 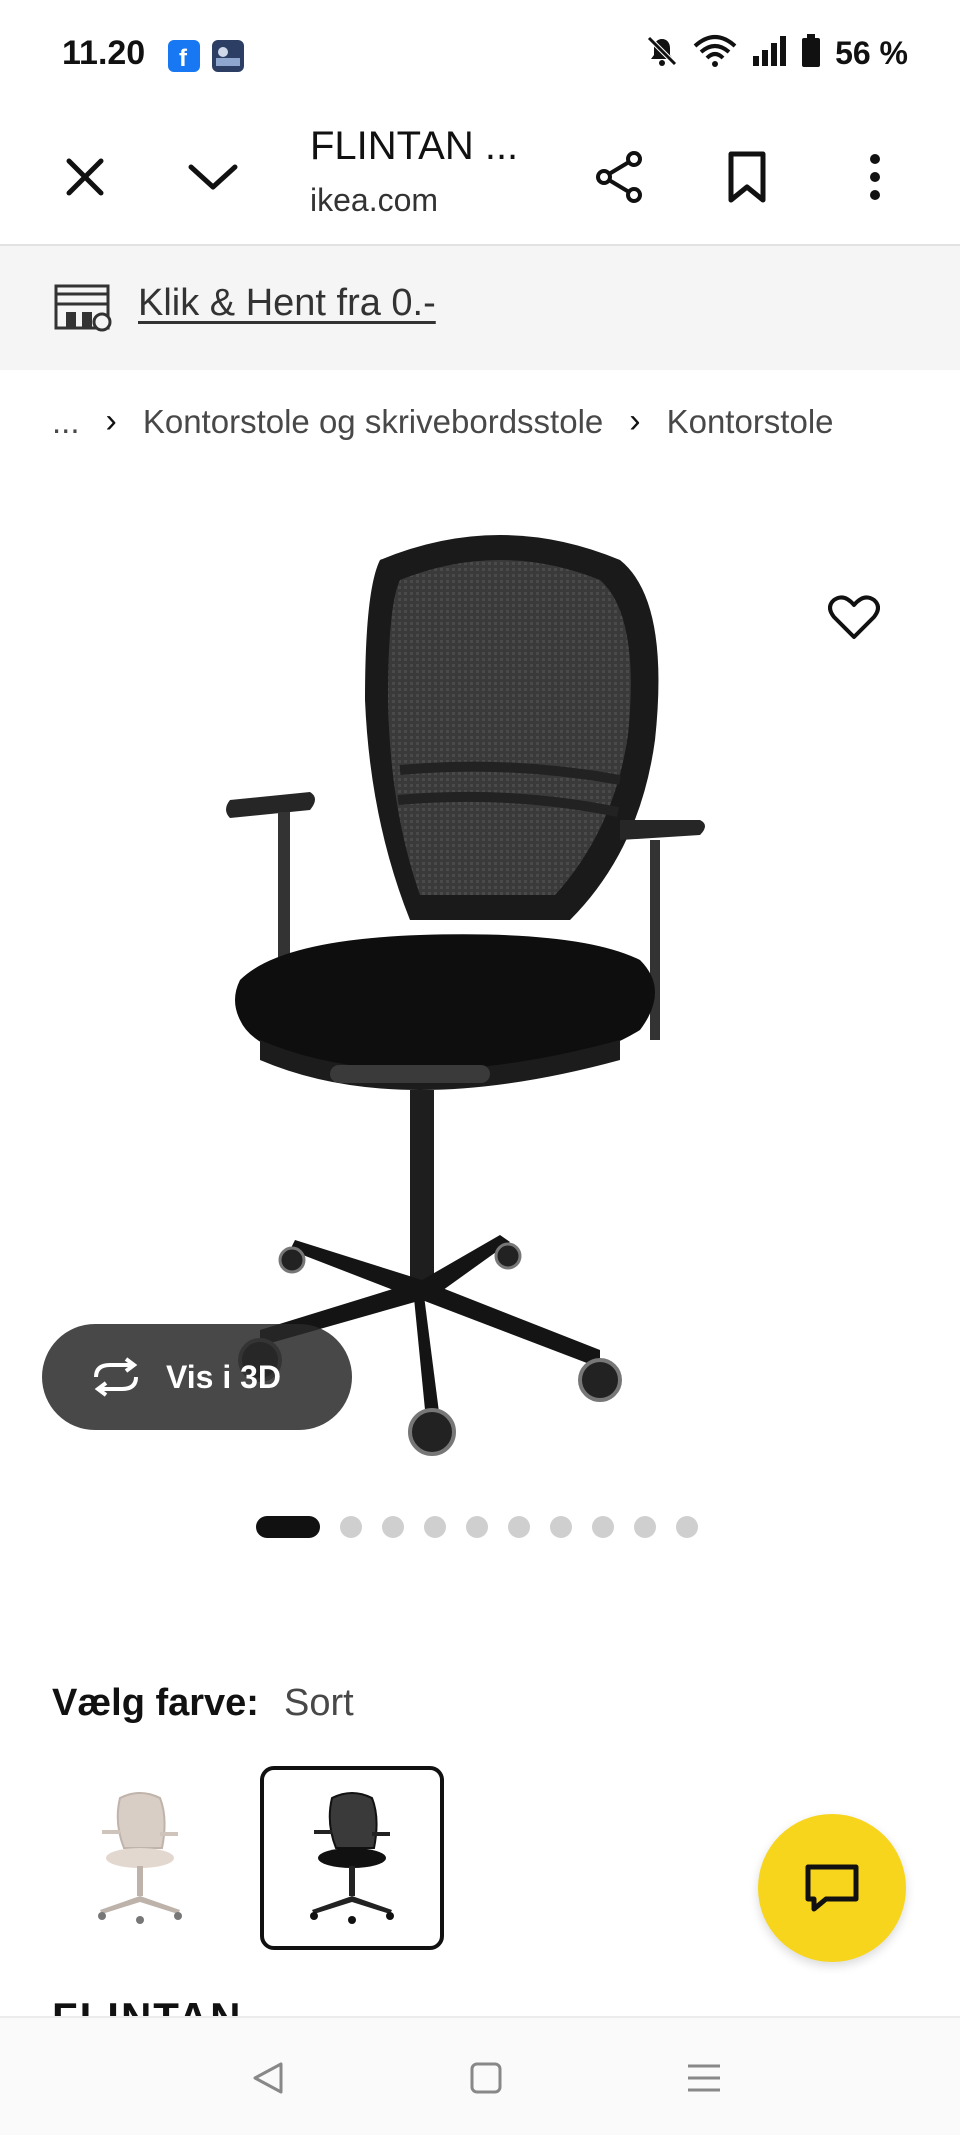 I want to click on view-in-3d-label: Vis i 3D, so click(x=224, y=1376).